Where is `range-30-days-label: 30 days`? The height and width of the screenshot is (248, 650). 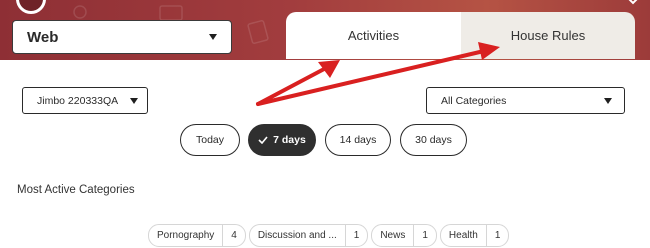
range-30-days-label: 30 days is located at coordinates (433, 140).